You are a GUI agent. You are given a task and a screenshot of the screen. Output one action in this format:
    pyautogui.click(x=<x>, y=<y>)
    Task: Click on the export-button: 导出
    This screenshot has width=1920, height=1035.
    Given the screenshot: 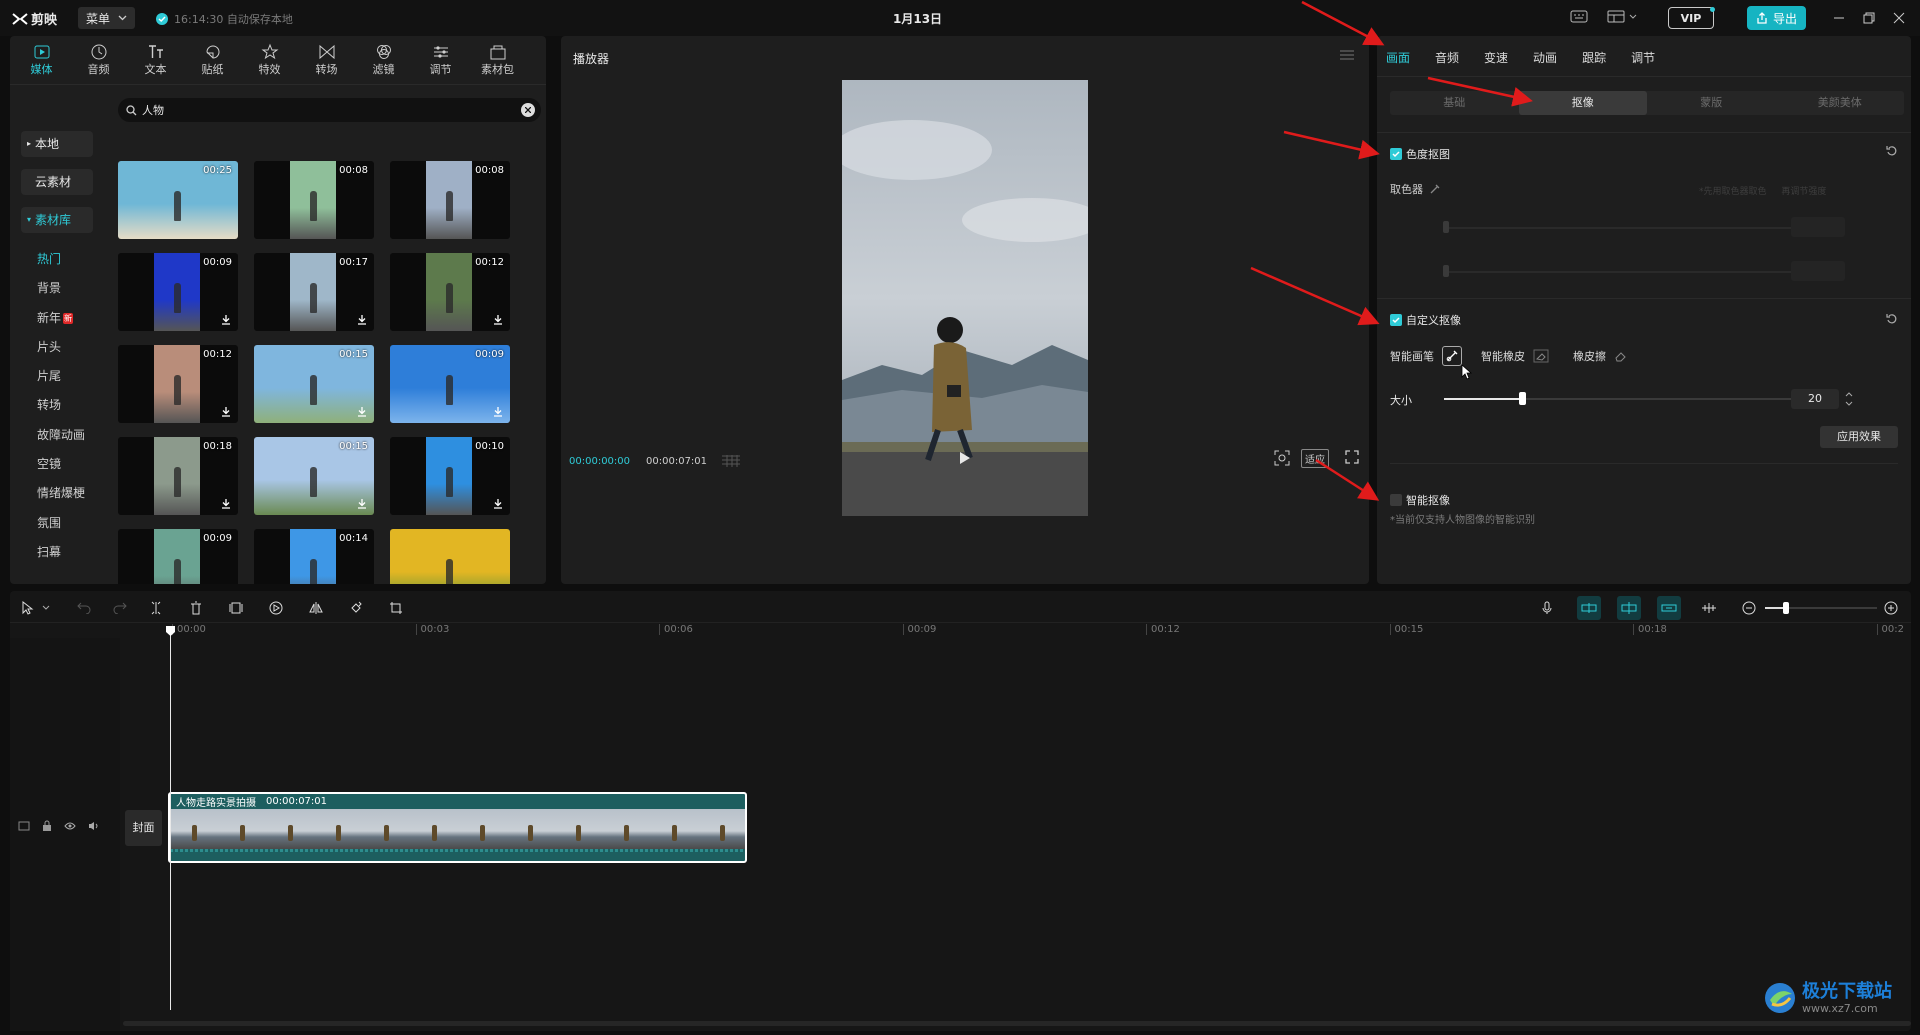 What is the action you would take?
    pyautogui.click(x=1777, y=18)
    